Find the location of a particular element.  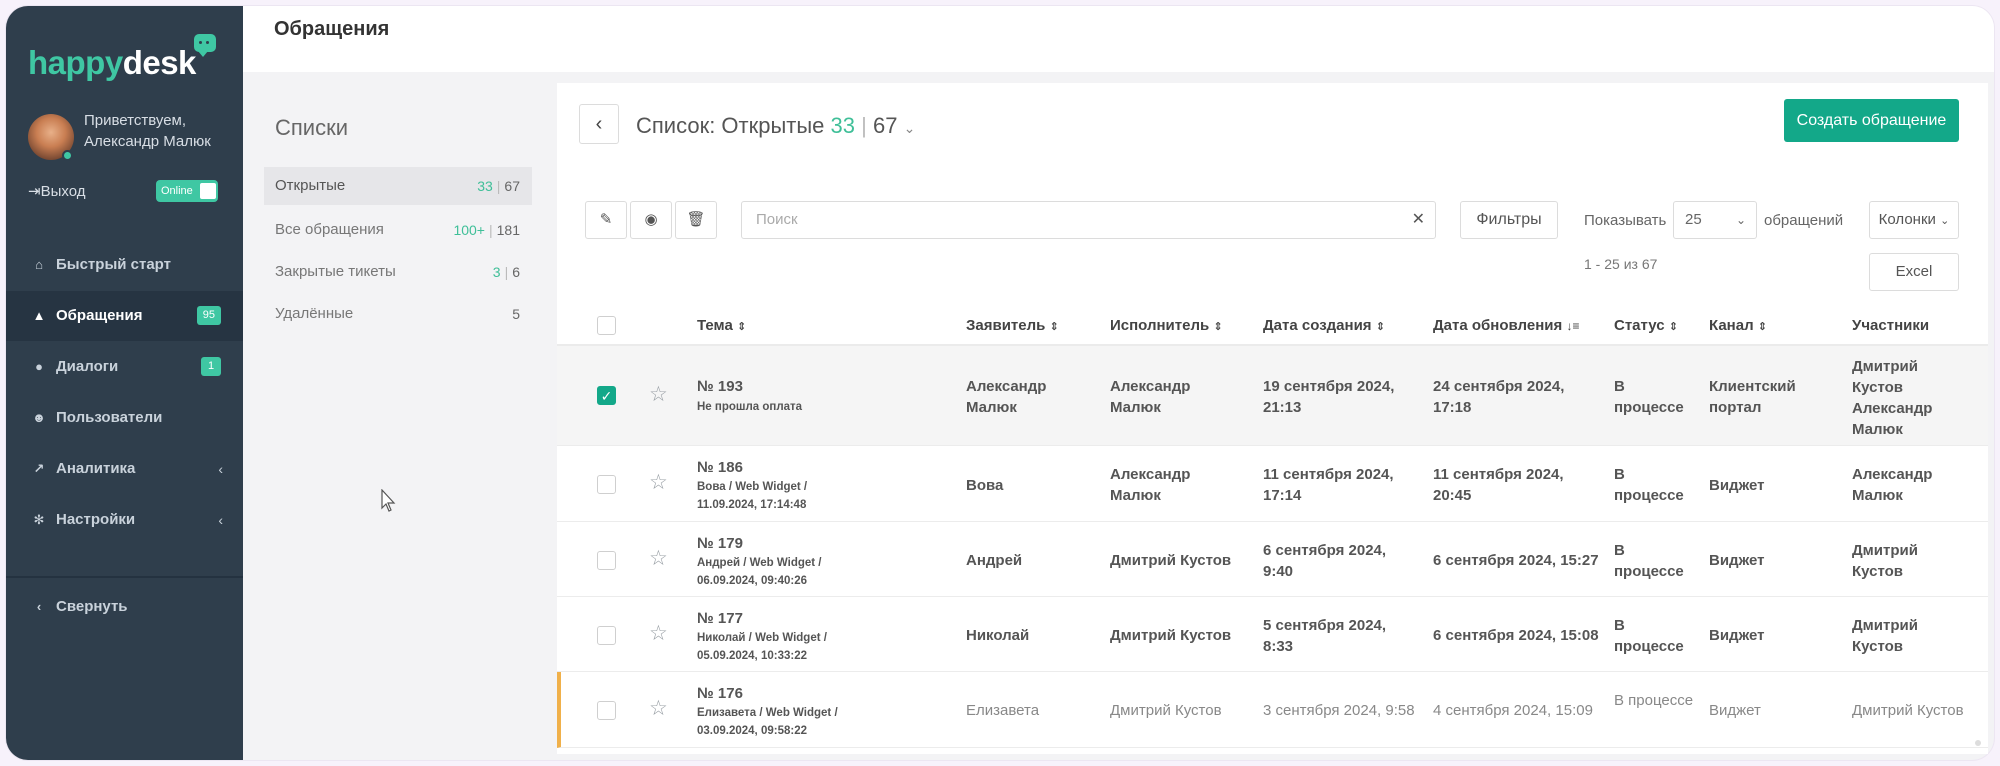

nav-users: ☻ Пользователи is located at coordinates (124, 418).